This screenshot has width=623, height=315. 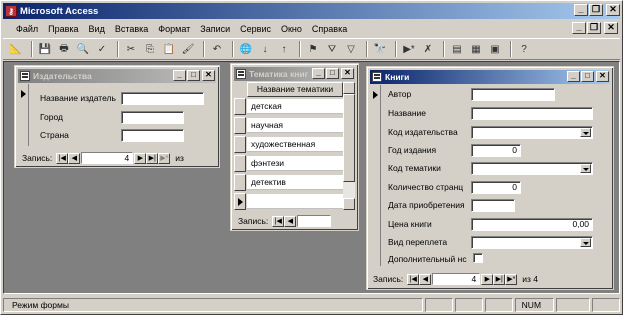 I want to click on menu-help: Справка, so click(x=329, y=29).